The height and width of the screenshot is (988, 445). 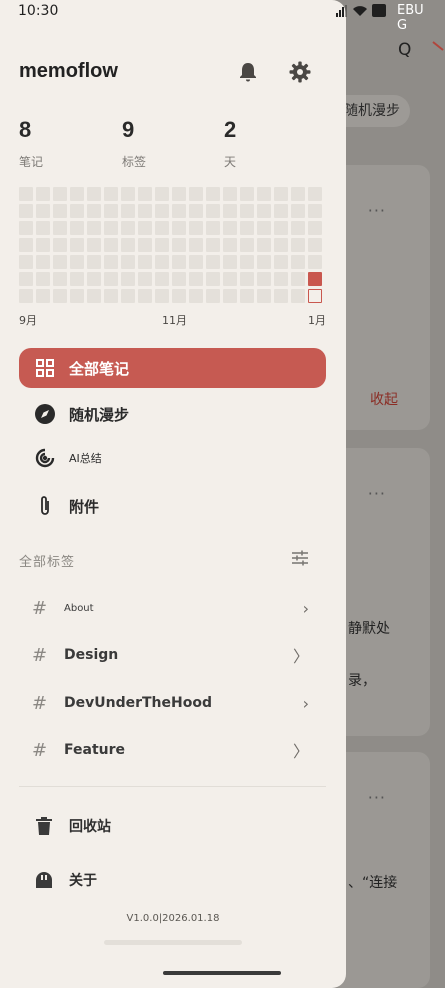 What do you see at coordinates (68, 71) in the screenshot?
I see `app-title: memoflow` at bounding box center [68, 71].